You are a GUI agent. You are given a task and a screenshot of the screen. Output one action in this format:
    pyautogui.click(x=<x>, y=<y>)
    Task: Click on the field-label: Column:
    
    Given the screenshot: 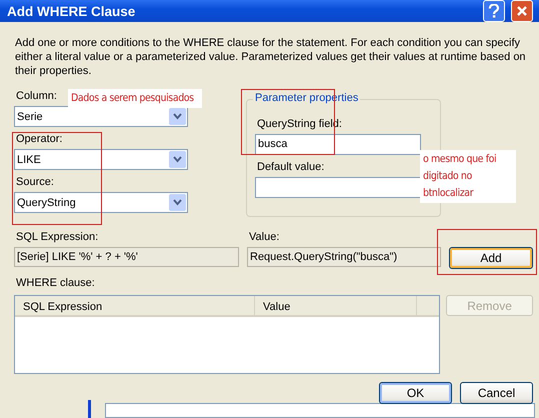 What is the action you would take?
    pyautogui.click(x=36, y=96)
    